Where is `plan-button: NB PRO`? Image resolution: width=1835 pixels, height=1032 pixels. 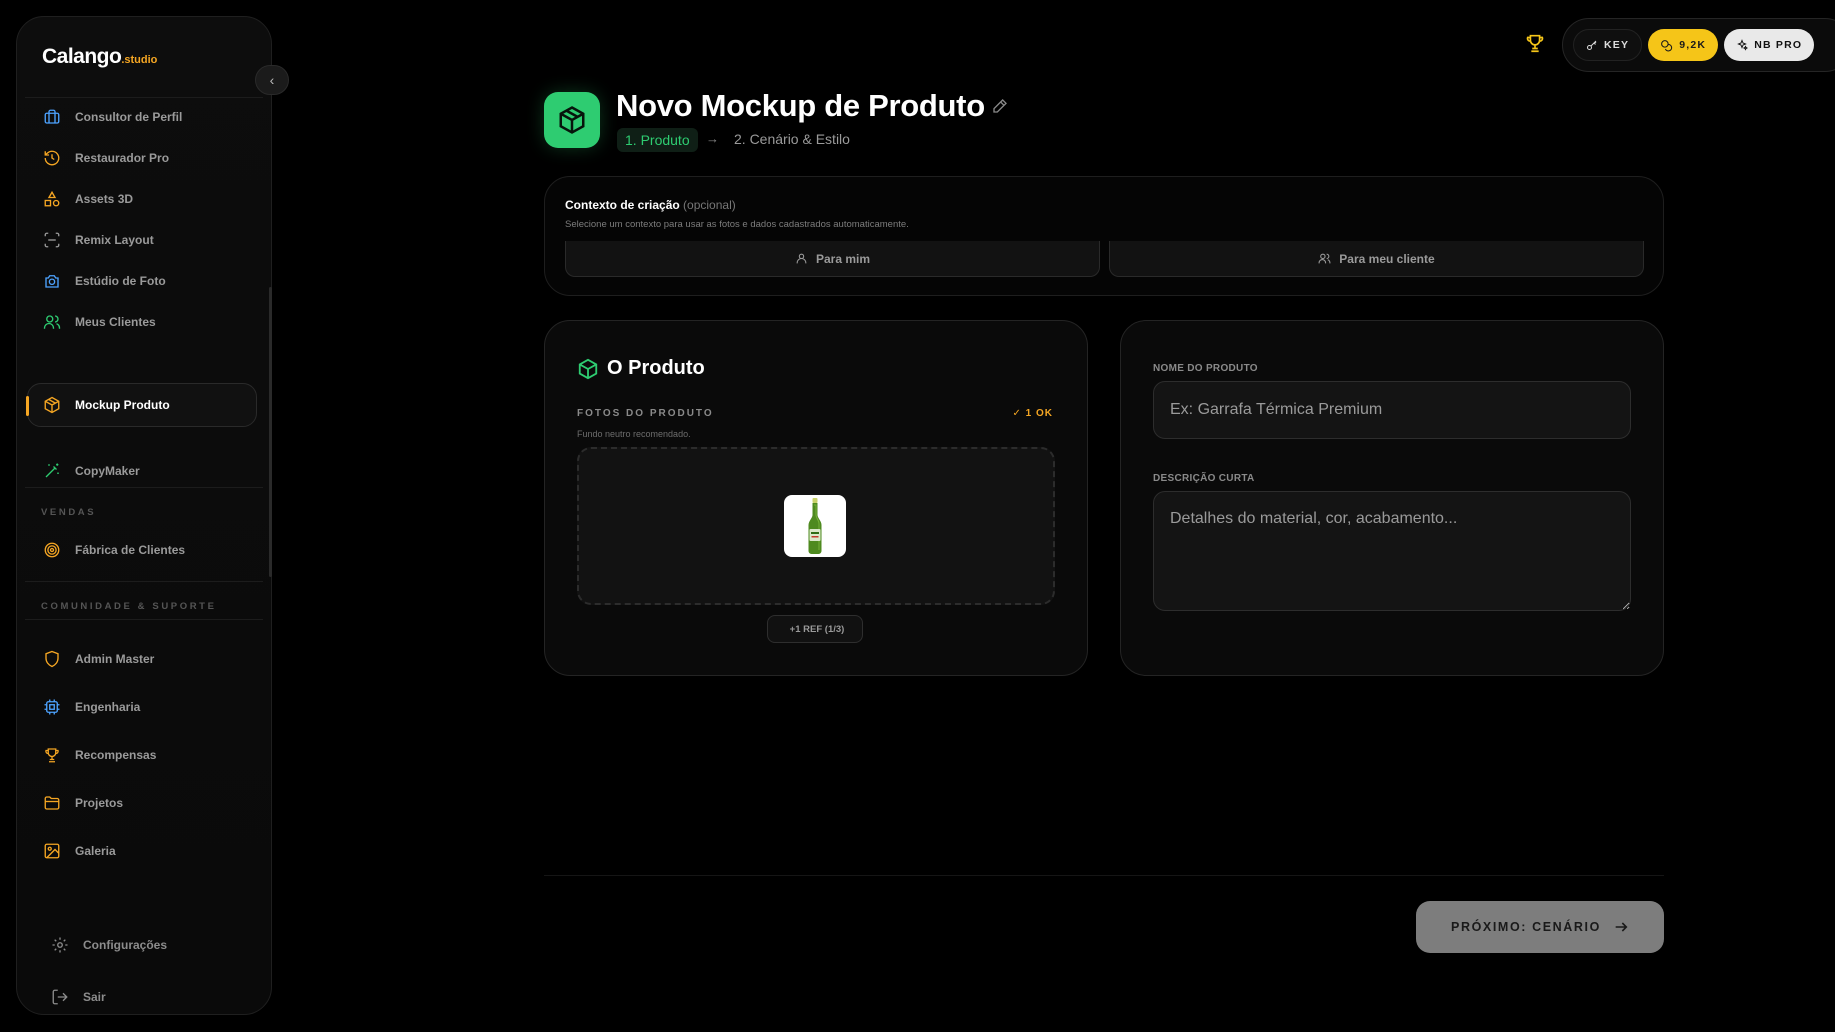
plan-button: NB PRO is located at coordinates (1769, 45).